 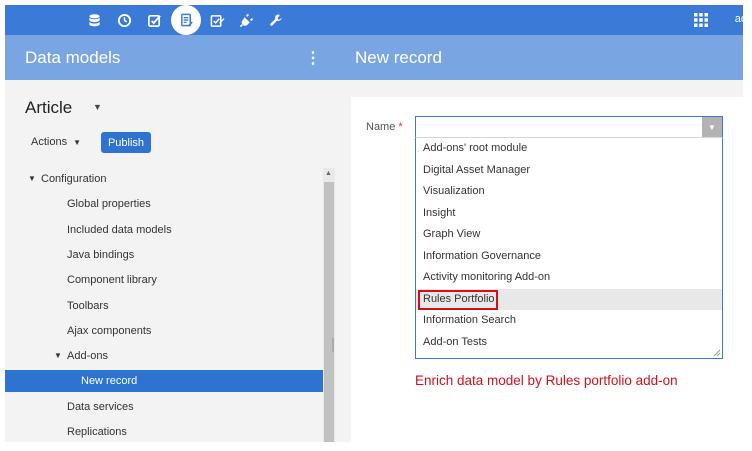 What do you see at coordinates (87, 356) in the screenshot?
I see `tree-item-label: Add-ons` at bounding box center [87, 356].